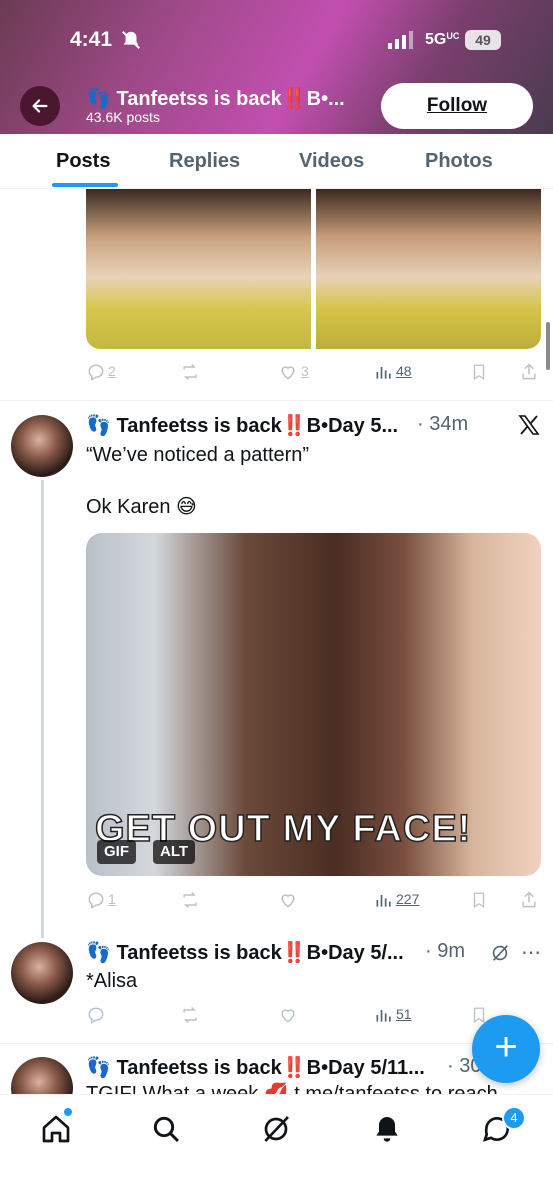 Image resolution: width=553 pixels, height=1201 pixels. Describe the element at coordinates (331, 161) in the screenshot. I see `tab-videos: Videos` at that location.